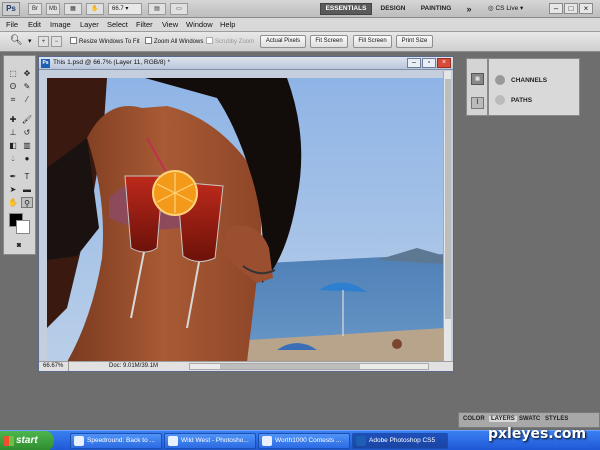 The image size is (600, 450). Describe the element at coordinates (23, 227) in the screenshot. I see `background-color-swatch` at that location.